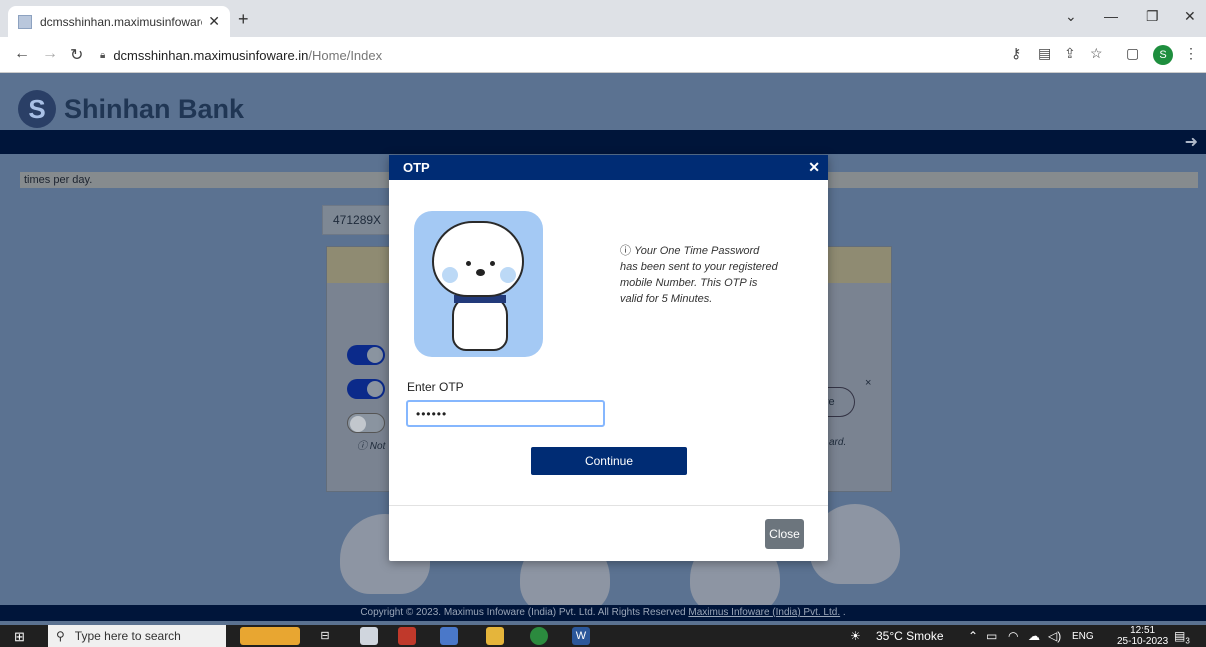 This screenshot has width=1206, height=647. Describe the element at coordinates (37, 109) in the screenshot. I see `shinhan-logo-icon: S` at that location.